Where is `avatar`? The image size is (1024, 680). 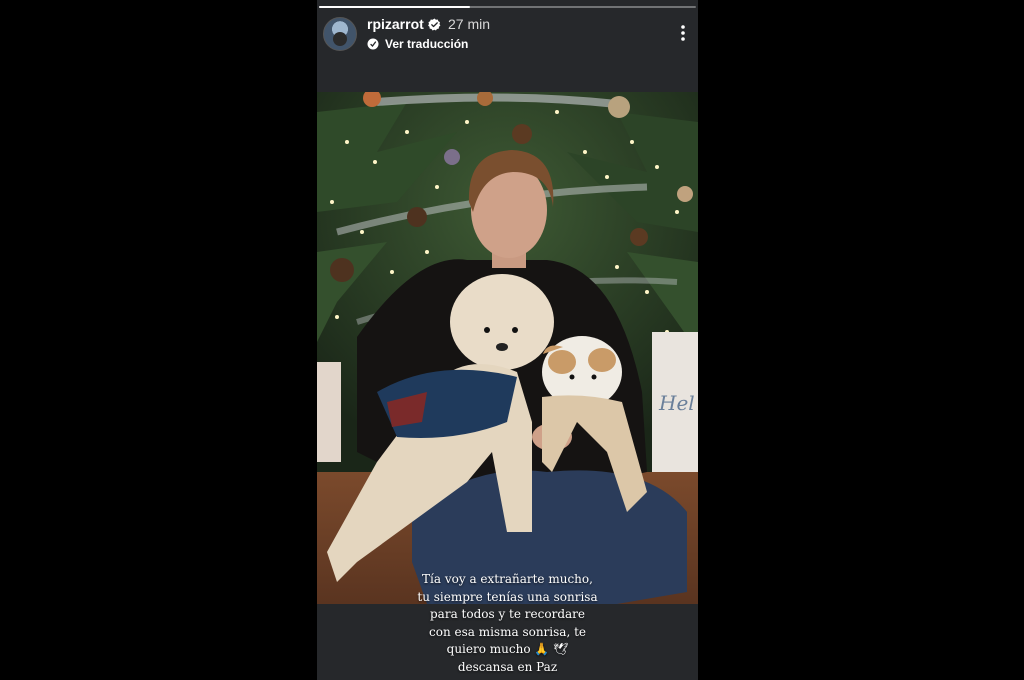 avatar is located at coordinates (340, 34).